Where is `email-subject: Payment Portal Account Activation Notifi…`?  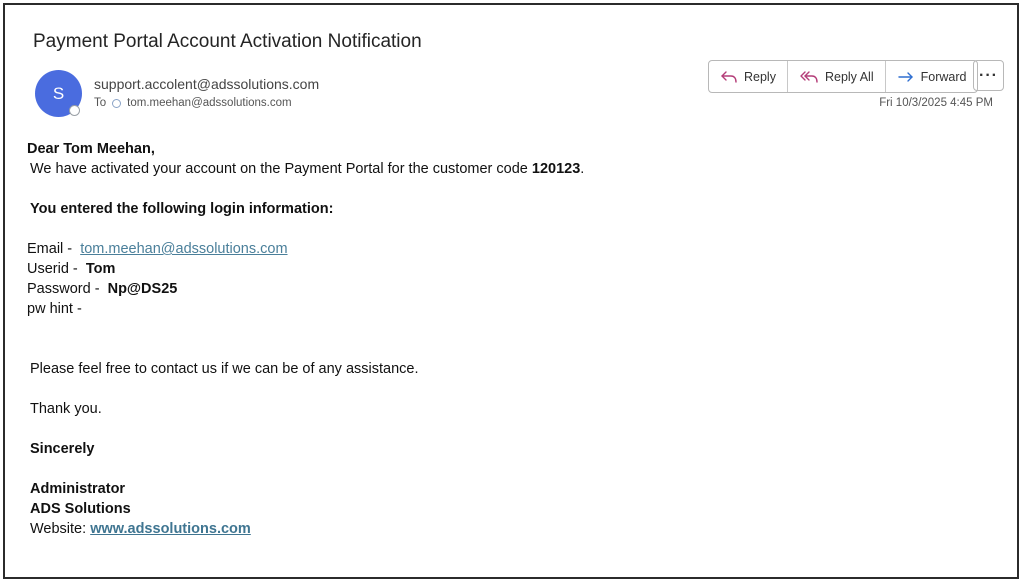
email-subject: Payment Portal Account Activation Notifi… is located at coordinates (227, 41).